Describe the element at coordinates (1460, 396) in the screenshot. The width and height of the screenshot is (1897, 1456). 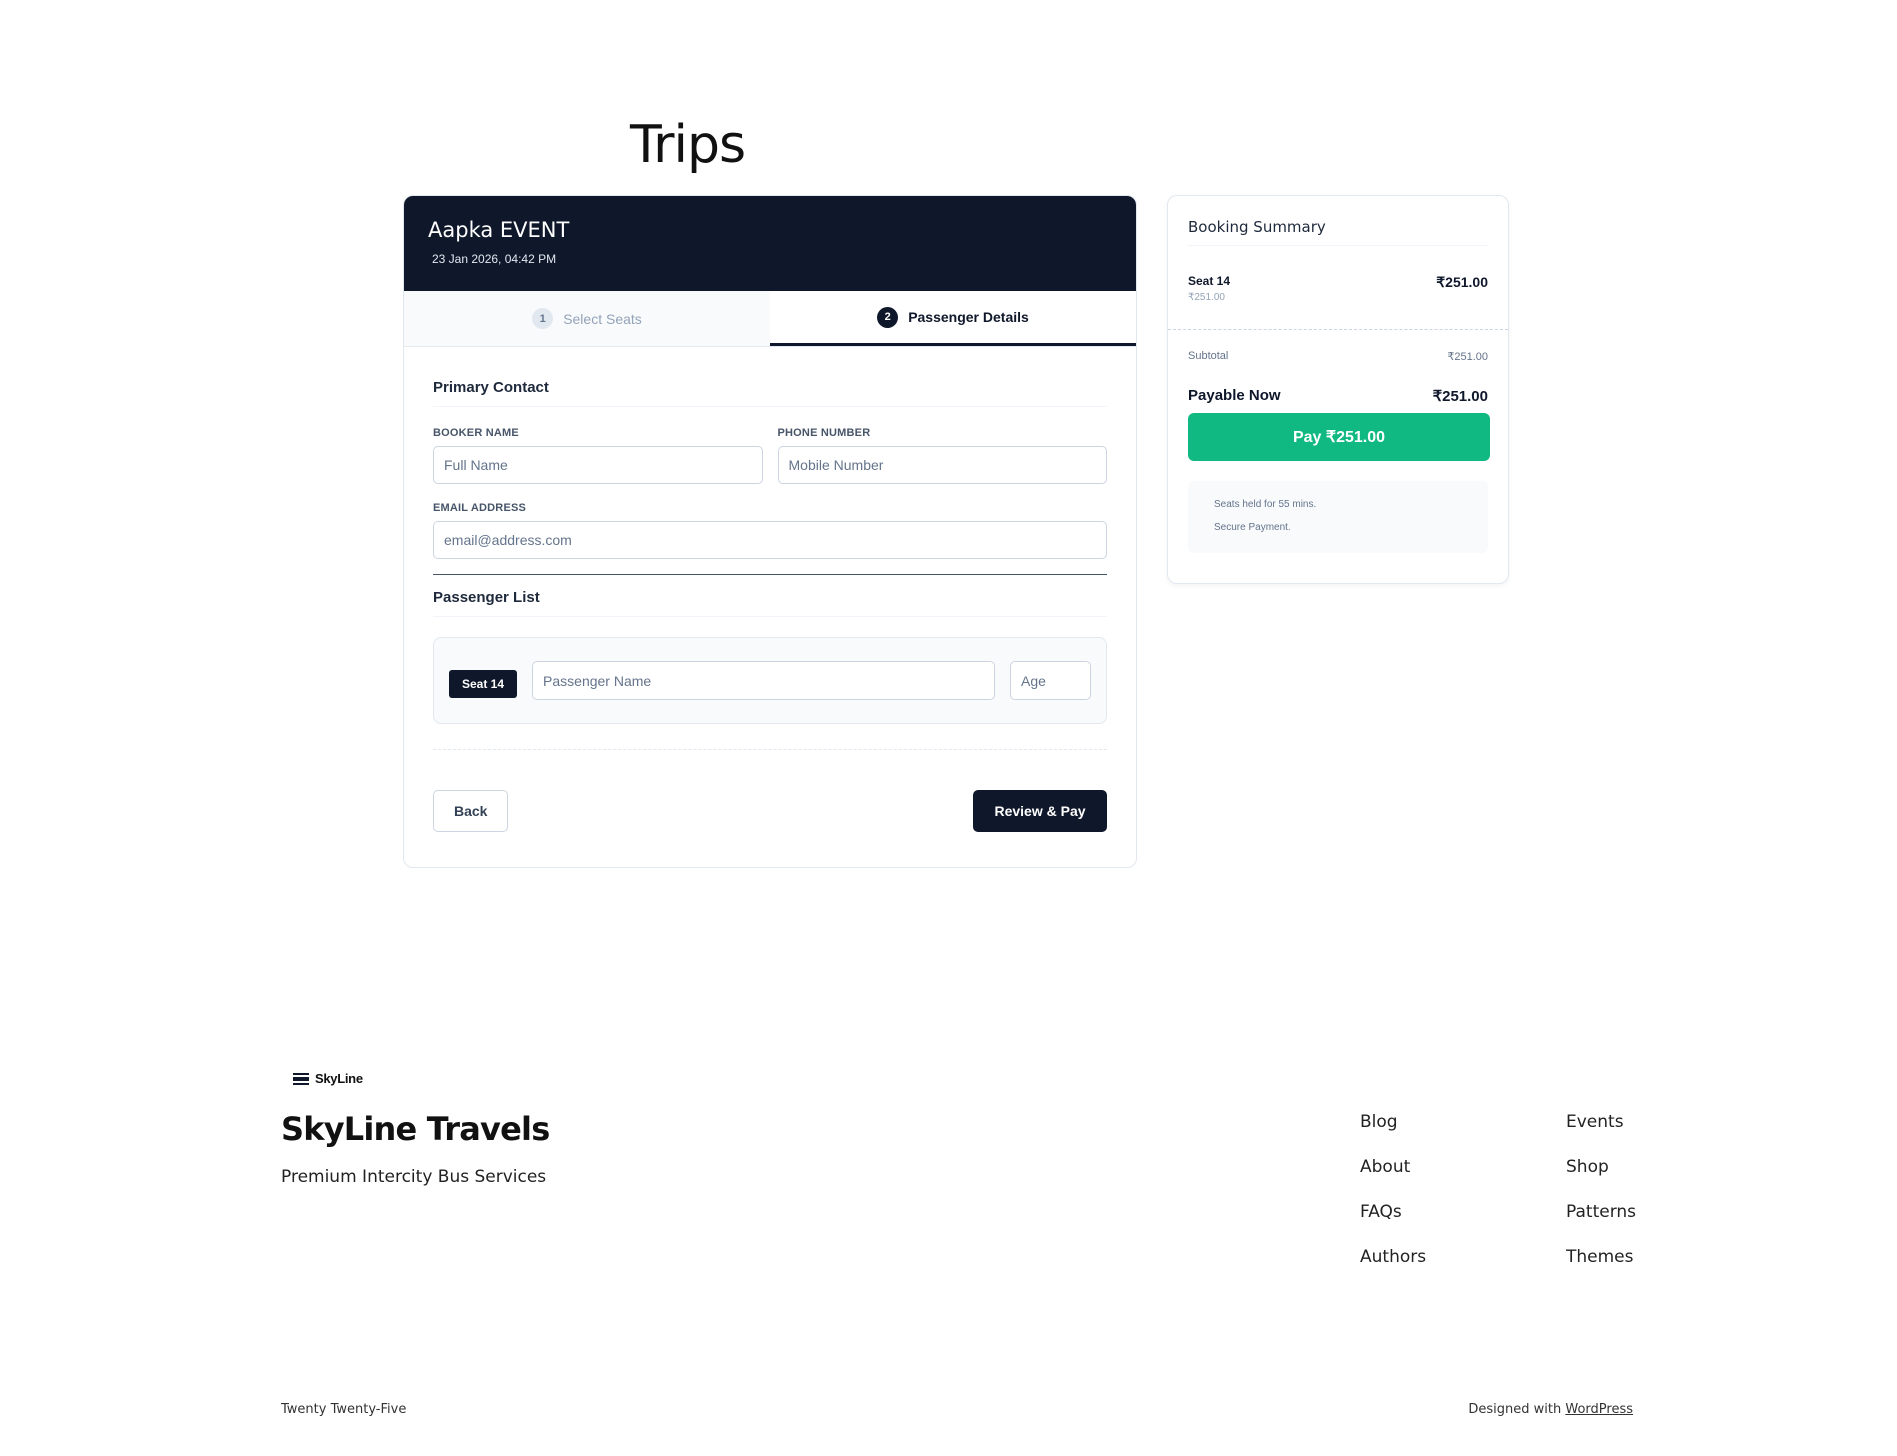
I see `payable-value: ₹251.00` at that location.